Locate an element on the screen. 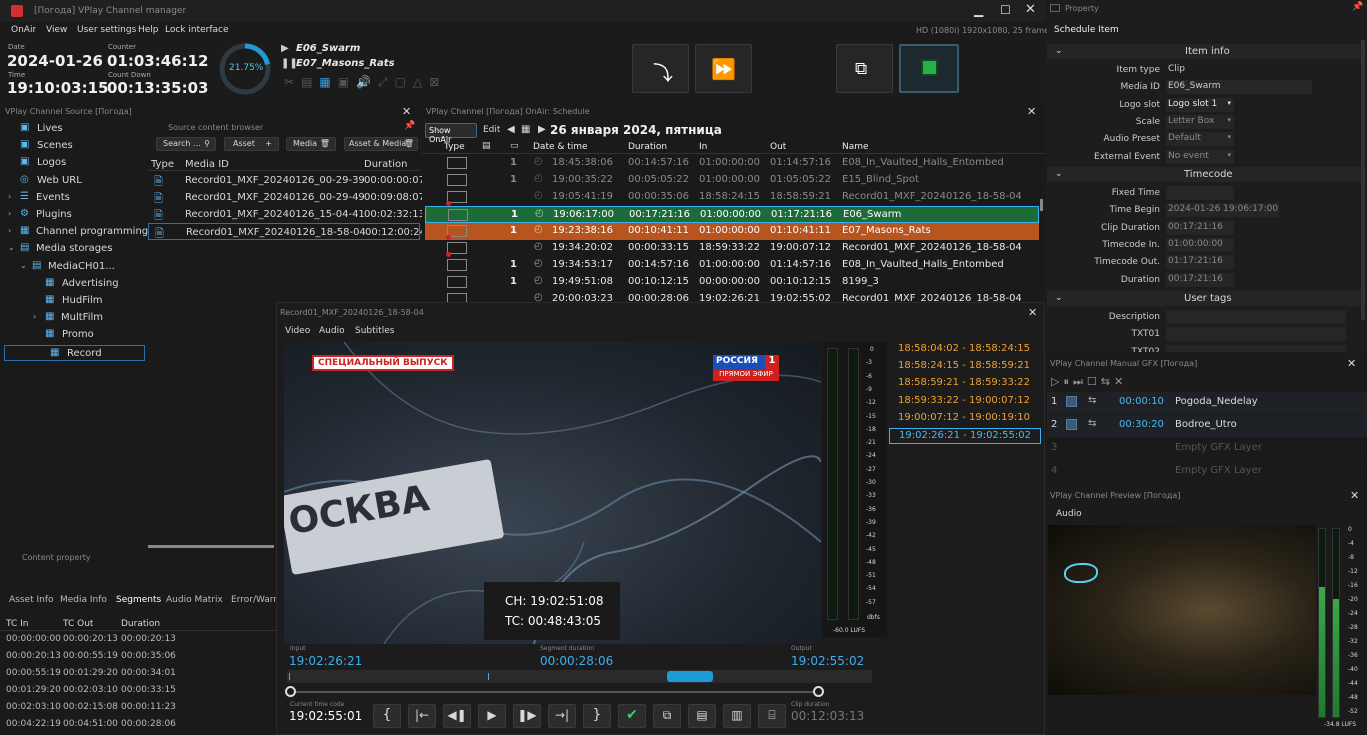 The image size is (1367, 735). tree-item-0: ▣ Lives is located at coordinates (74, 129).